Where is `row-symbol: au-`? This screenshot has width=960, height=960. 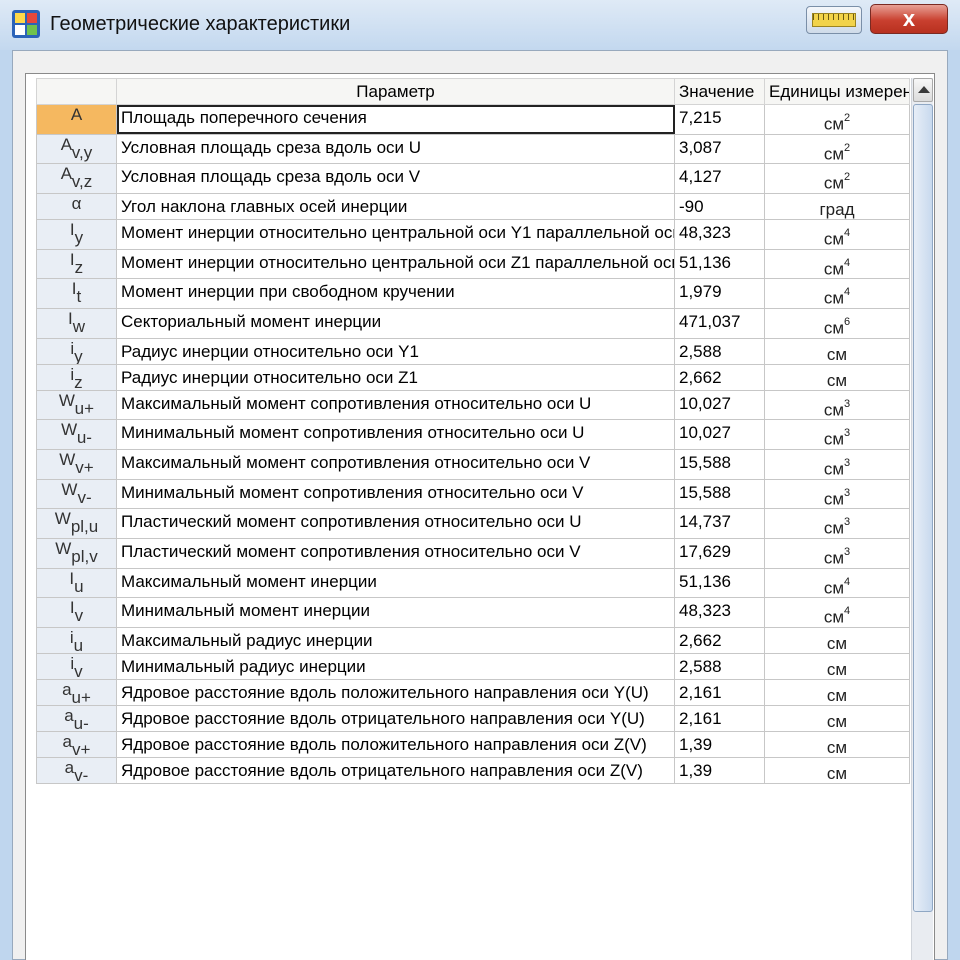 row-symbol: au- is located at coordinates (76, 718).